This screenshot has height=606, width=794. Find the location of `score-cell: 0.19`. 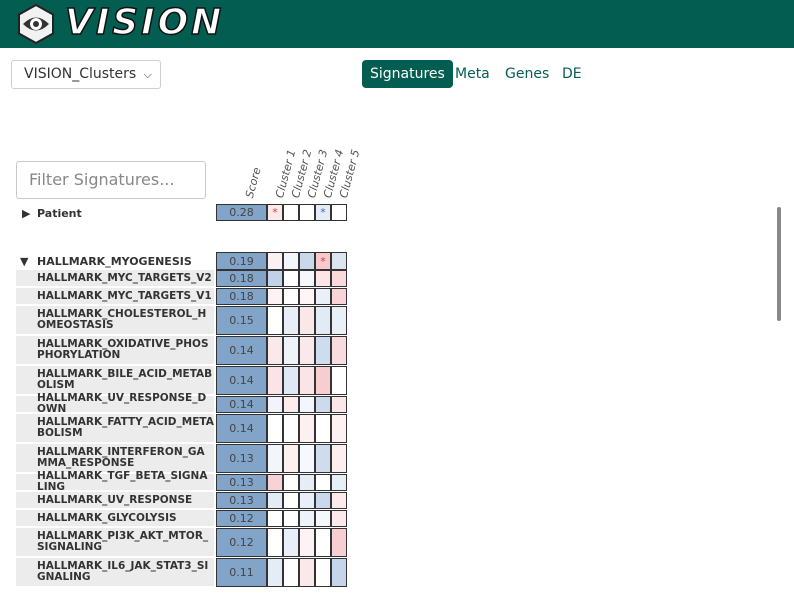

score-cell: 0.19 is located at coordinates (241, 261).